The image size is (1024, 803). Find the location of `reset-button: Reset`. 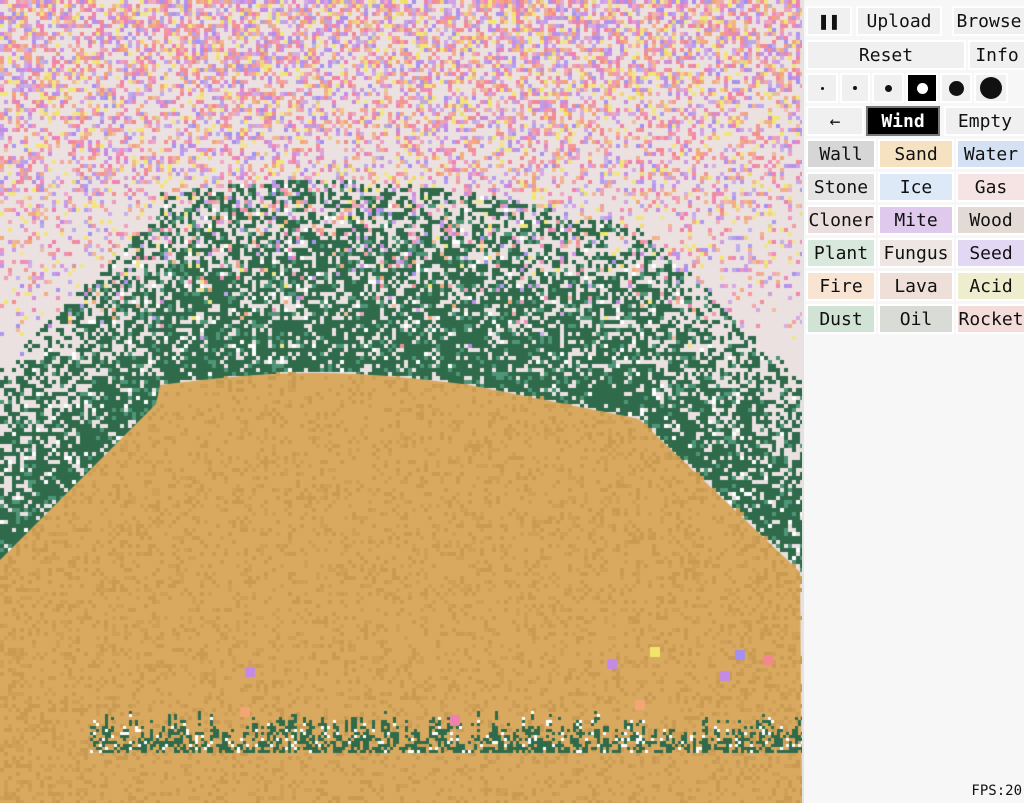

reset-button: Reset is located at coordinates (886, 55).